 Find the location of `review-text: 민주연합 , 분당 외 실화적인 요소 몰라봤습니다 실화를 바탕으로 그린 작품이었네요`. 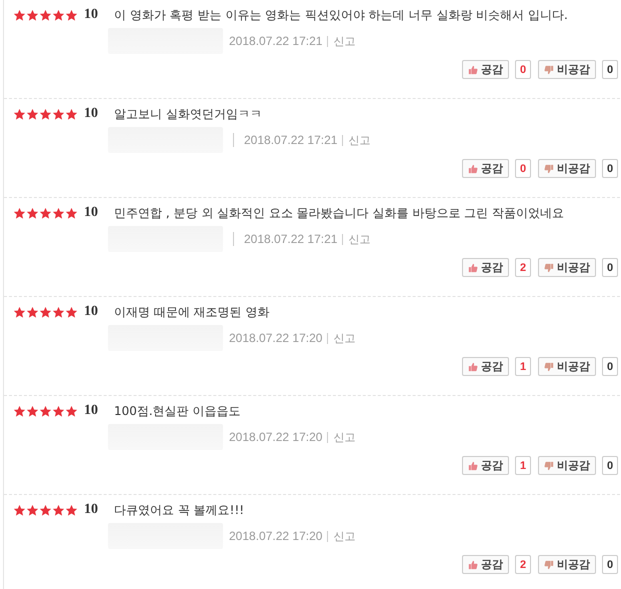

review-text: 민주연합 , 분당 외 실화적인 요소 몰라봤습니다 실화를 바탕으로 그린 작품이었네요 is located at coordinates (339, 213).